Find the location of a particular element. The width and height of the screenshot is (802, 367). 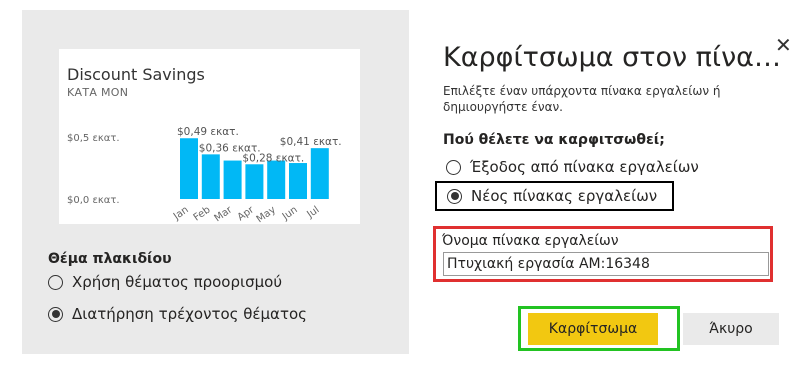

bar-apr is located at coordinates (254, 181).